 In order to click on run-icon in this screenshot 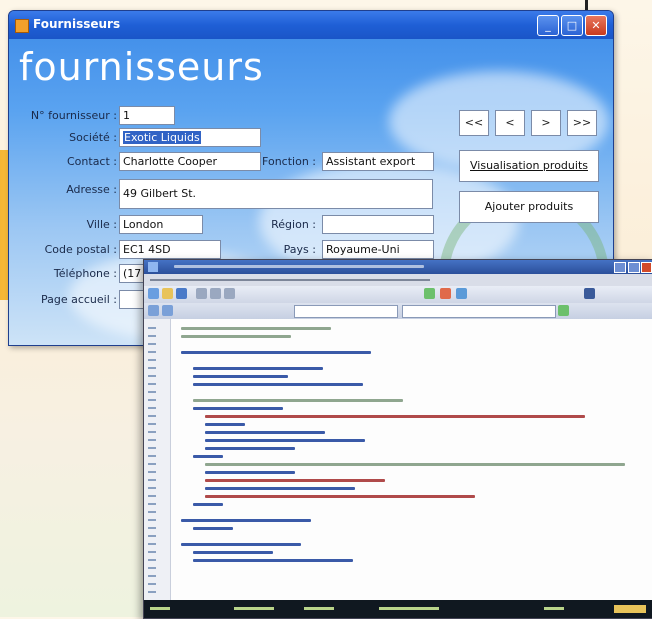, I will do `click(429, 293)`.